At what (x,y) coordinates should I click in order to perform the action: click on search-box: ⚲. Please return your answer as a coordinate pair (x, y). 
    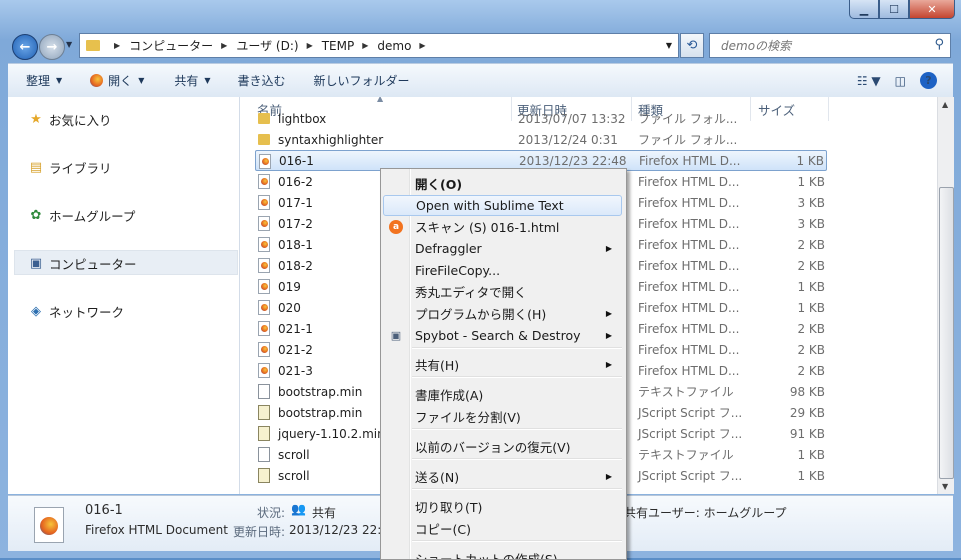
    Looking at the image, I should click on (830, 45).